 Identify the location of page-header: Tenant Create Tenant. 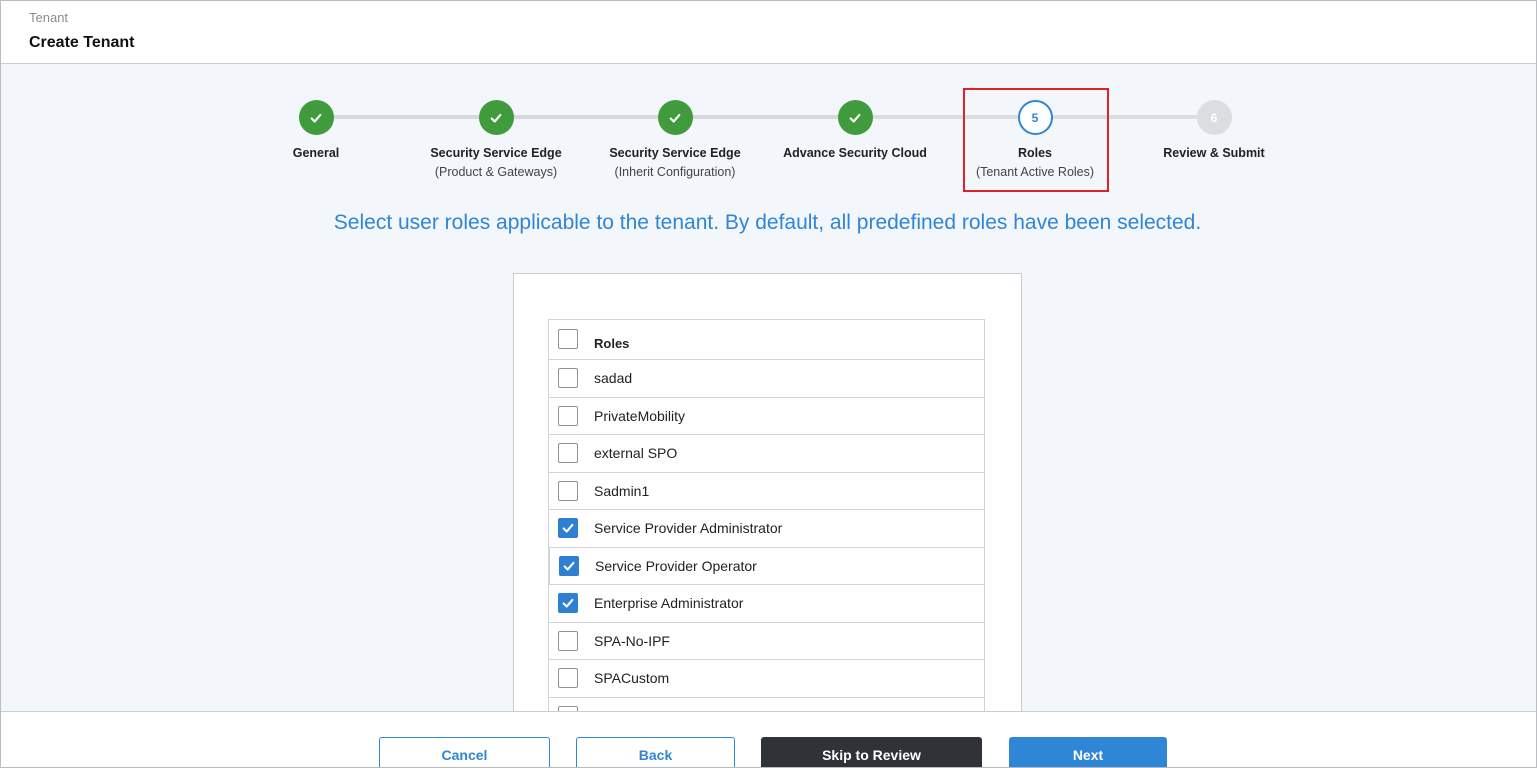
(768, 32).